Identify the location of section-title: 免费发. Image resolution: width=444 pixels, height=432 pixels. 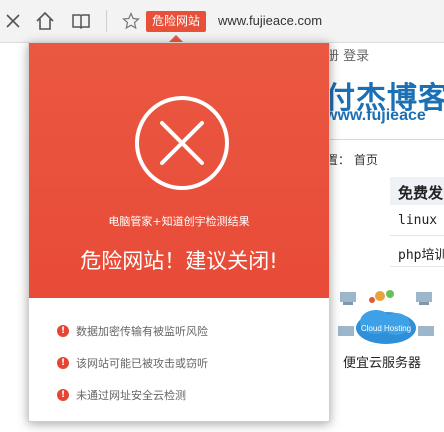
(421, 193).